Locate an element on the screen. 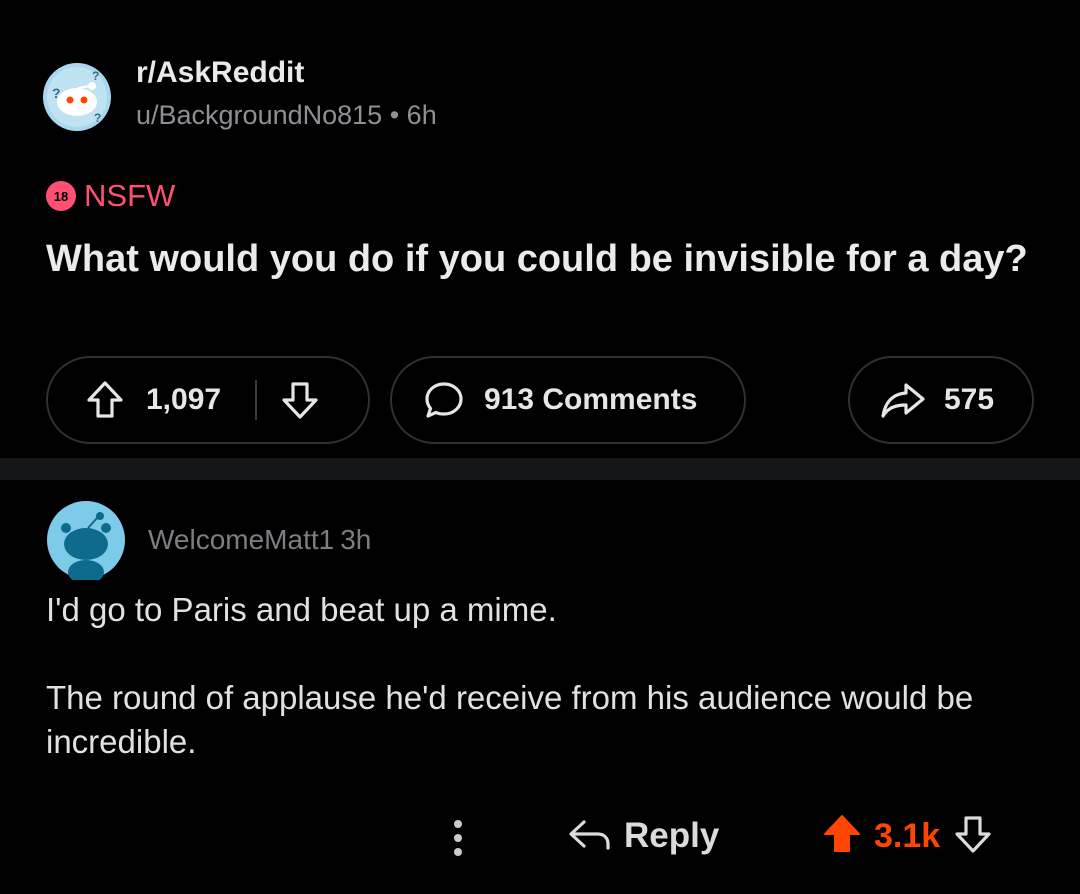 This screenshot has width=1080, height=894. comment-vote: 3.1k is located at coordinates (907, 836).